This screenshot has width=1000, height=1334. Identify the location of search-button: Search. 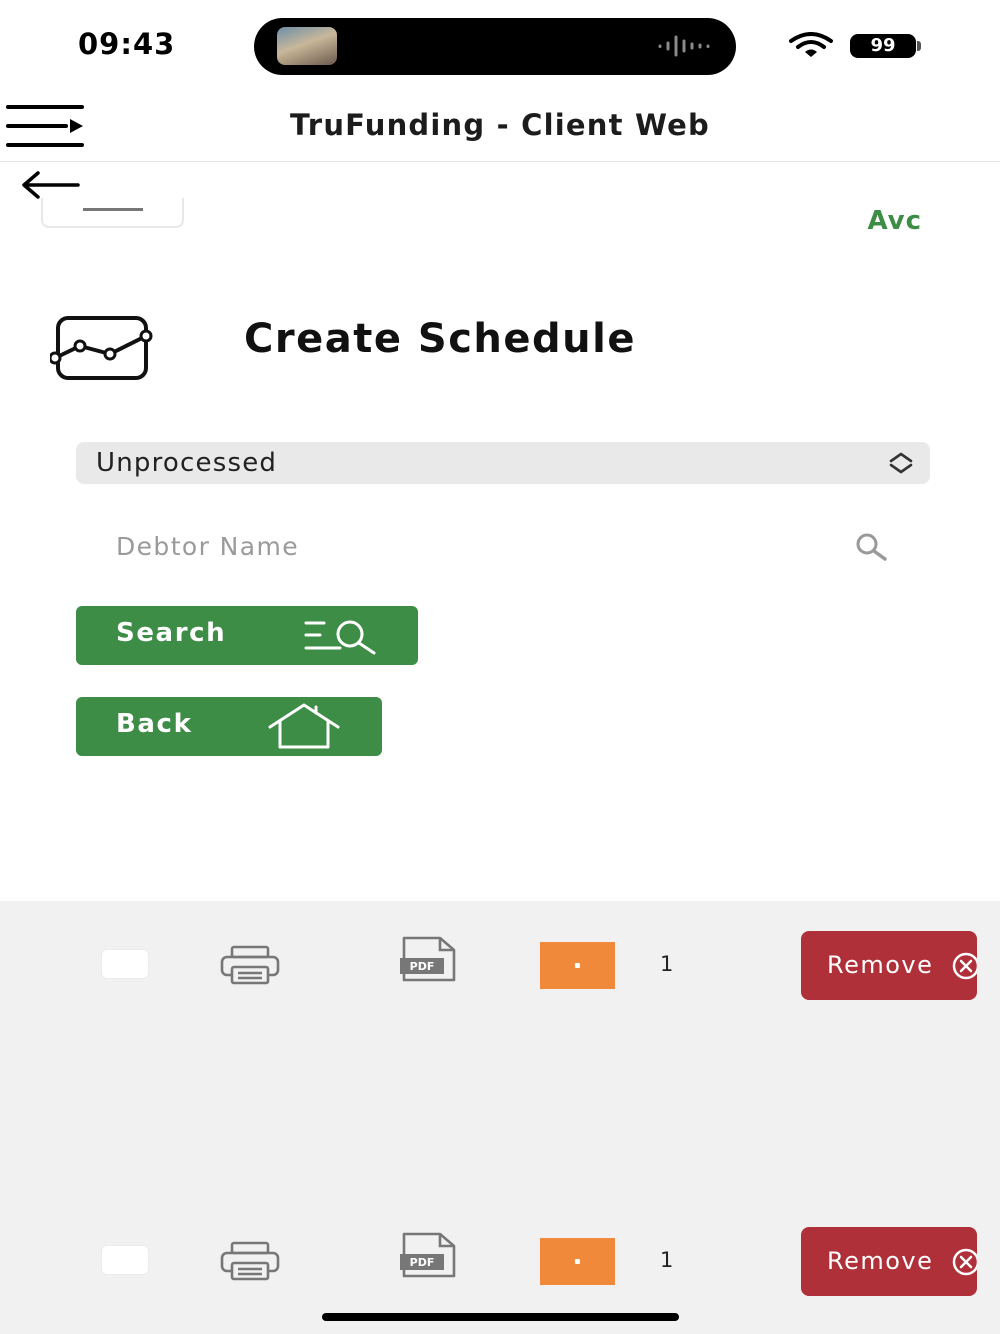
(247, 635).